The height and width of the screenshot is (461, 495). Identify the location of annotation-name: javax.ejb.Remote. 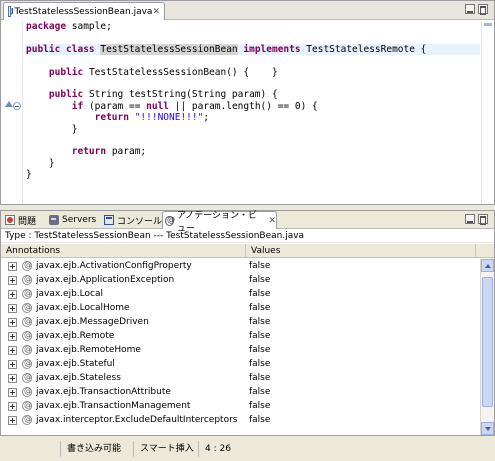
(75, 336).